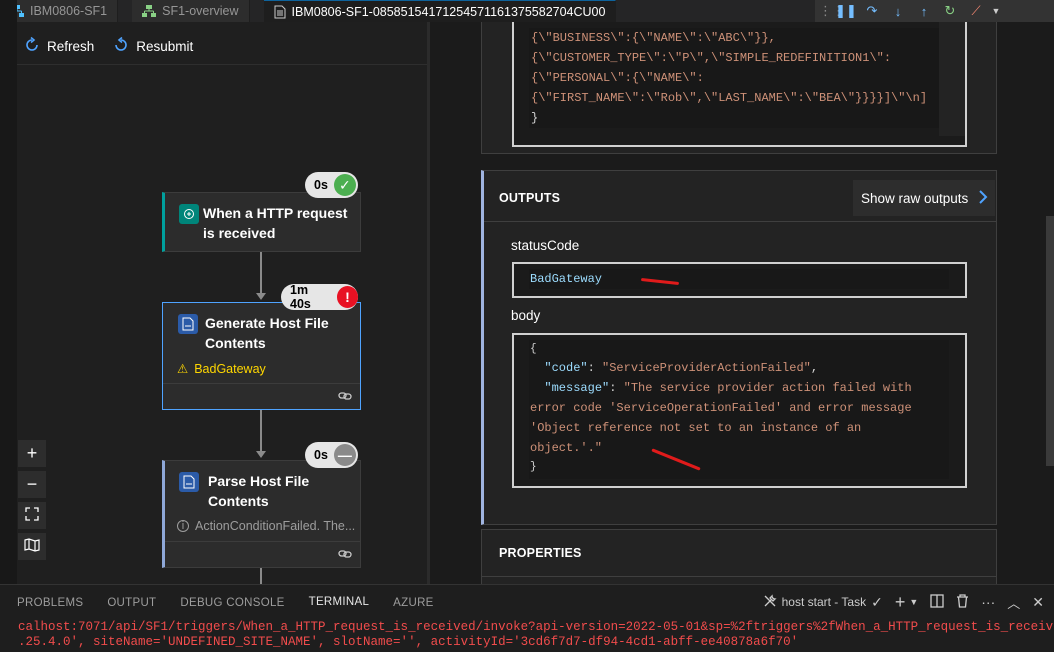  I want to click on tab-output: OUTPUT, so click(131, 603).